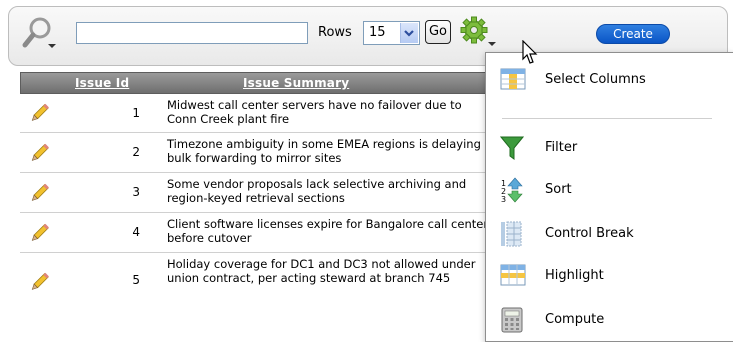  Describe the element at coordinates (136, 280) in the screenshot. I see `issue-id: 5` at that location.